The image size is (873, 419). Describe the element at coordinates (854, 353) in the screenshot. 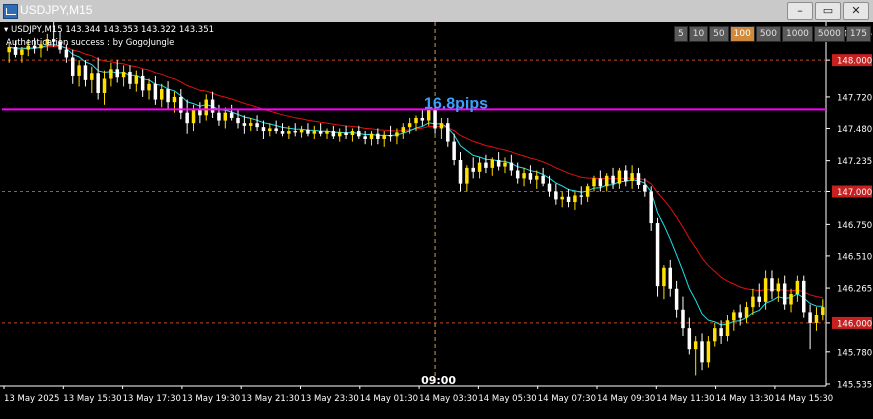

I see `price-axis-label: 145.780` at that location.